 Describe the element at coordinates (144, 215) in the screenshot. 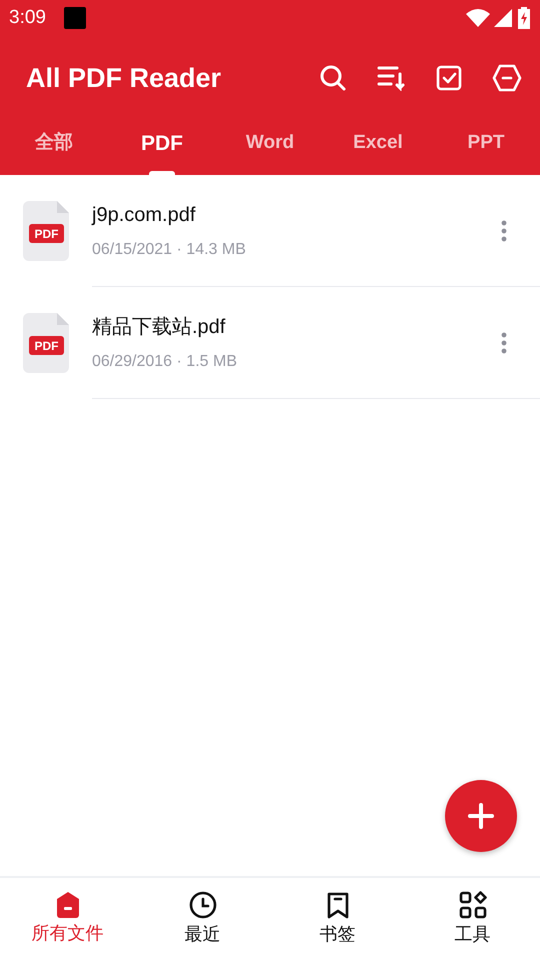

I see `file-name: j9p.com.pdf` at that location.